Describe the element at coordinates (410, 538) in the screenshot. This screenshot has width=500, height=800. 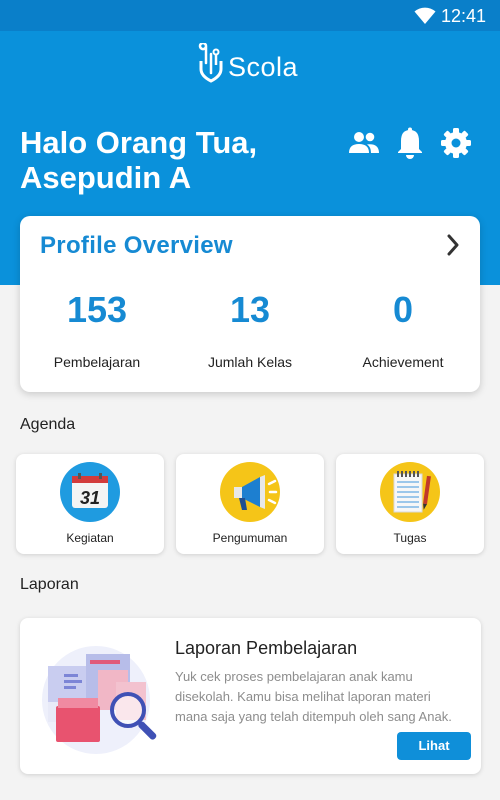
I see `agenda-label: Tugas` at that location.